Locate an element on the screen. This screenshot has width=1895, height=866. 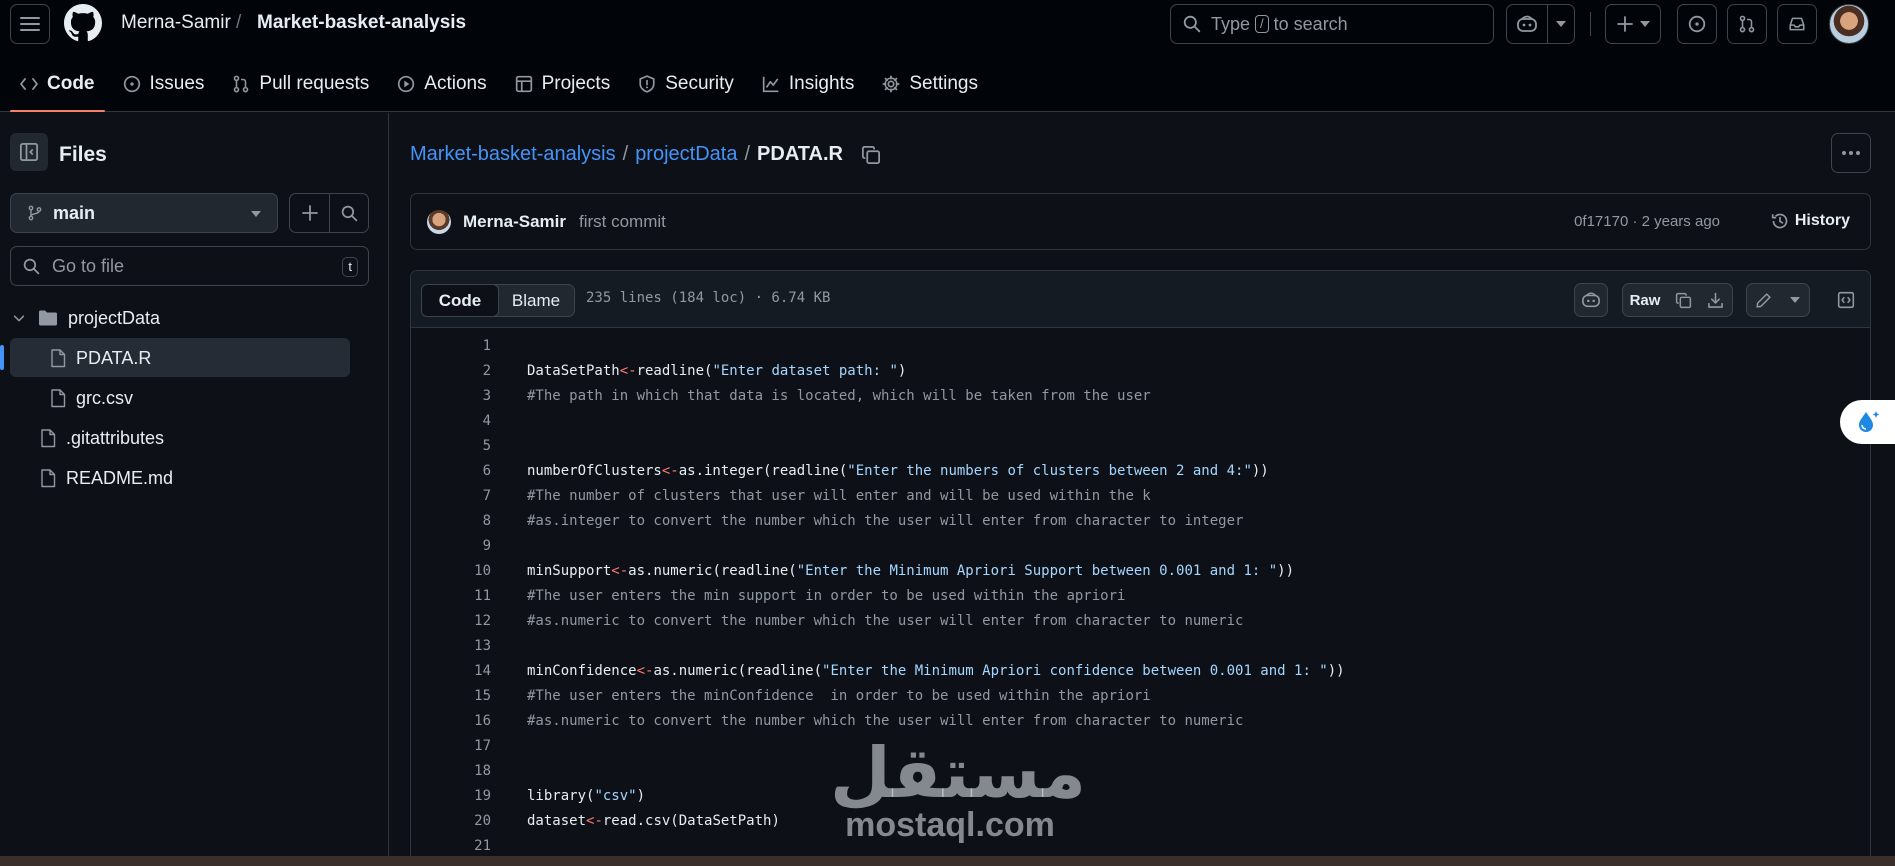
line-number: 2 is located at coordinates (456, 371).